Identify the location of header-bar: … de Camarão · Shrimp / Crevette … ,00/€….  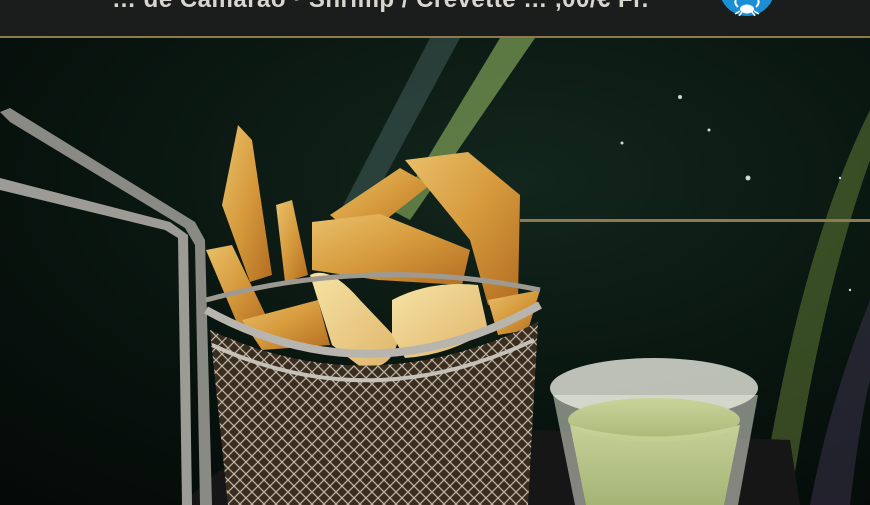
(435, 19).